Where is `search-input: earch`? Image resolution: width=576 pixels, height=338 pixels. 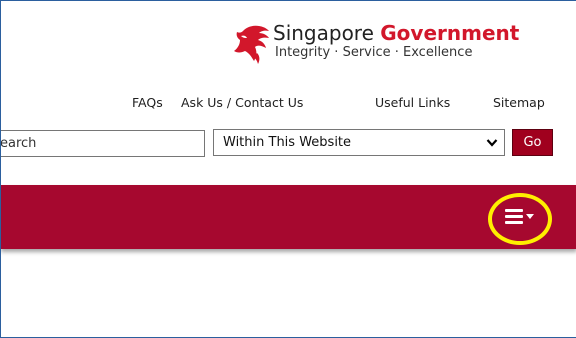 search-input: earch is located at coordinates (102, 143).